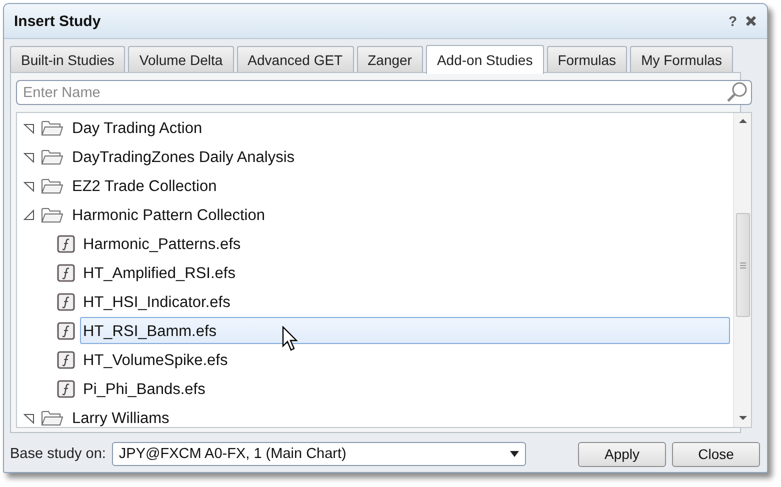  Describe the element at coordinates (751, 21) in the screenshot. I see `close-icon` at that location.